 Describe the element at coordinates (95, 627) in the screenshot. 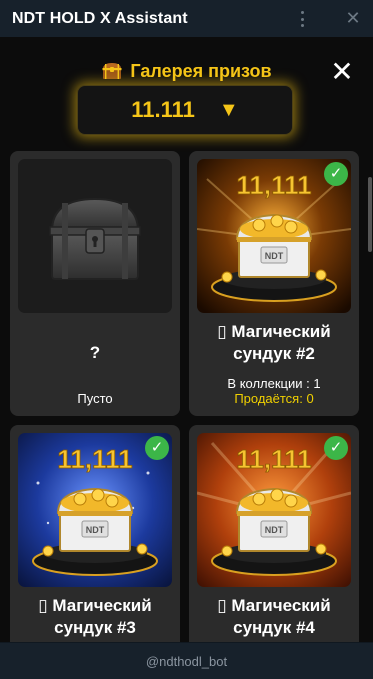

I see `card-name-line2: сундук #3` at that location.